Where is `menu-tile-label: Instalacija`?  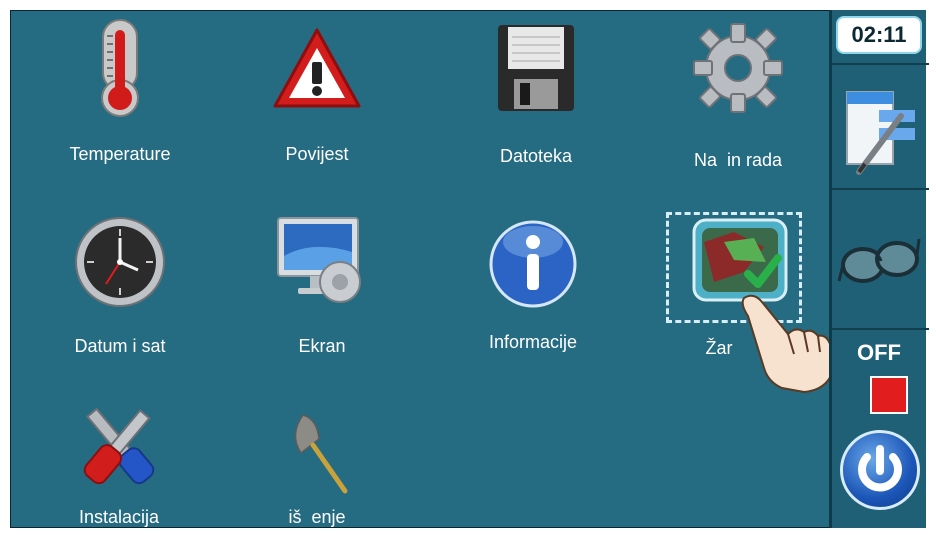
menu-tile-label: Instalacija is located at coordinates (119, 517).